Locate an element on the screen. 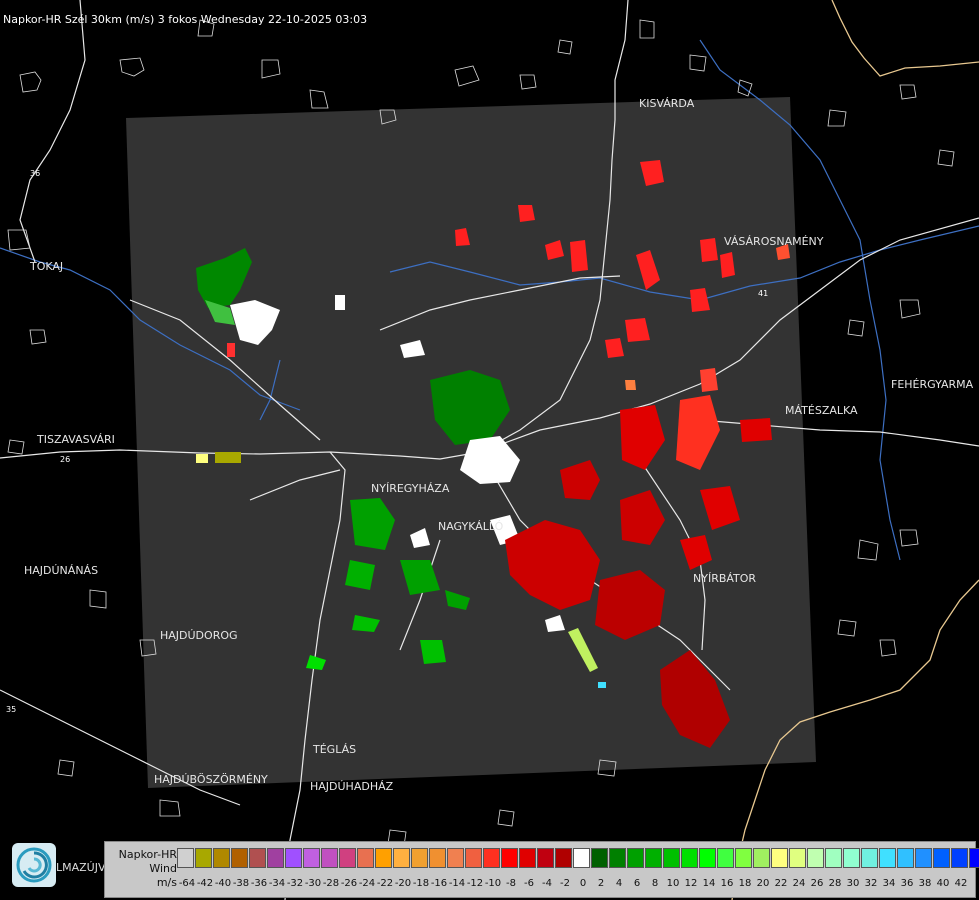 Image resolution: width=979 pixels, height=900 pixels. legend-tick-label: 34 is located at coordinates (889, 883).